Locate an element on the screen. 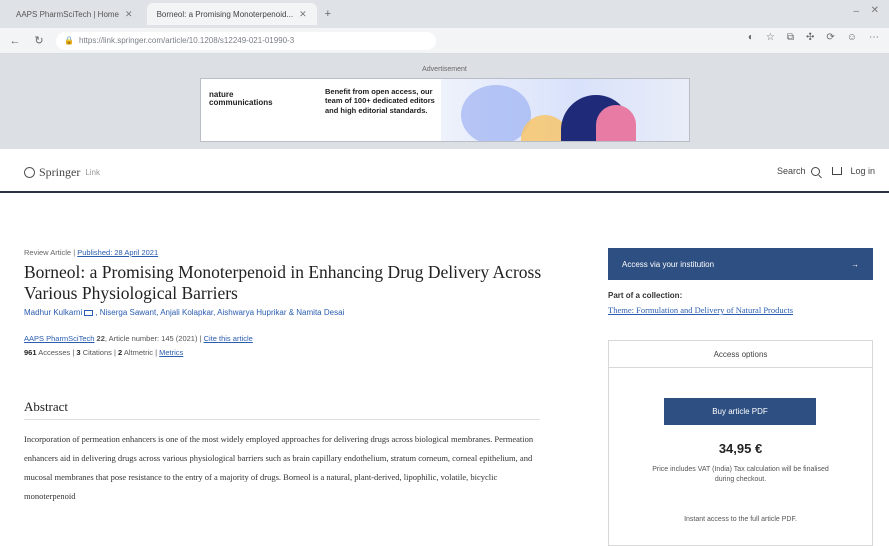 The width and height of the screenshot is (889, 546). springerlink-logo: Springer Link is located at coordinates (62, 172).